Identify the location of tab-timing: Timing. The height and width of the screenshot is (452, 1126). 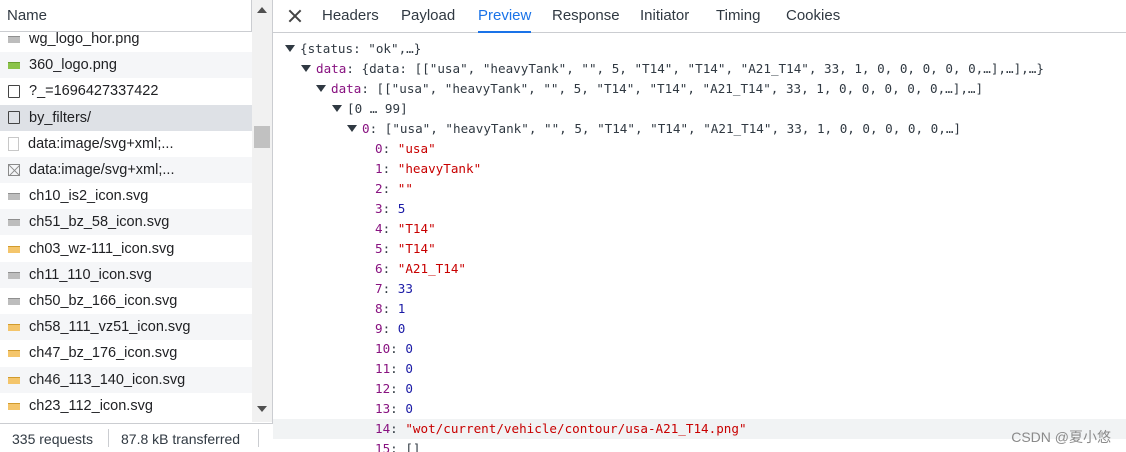
(738, 16).